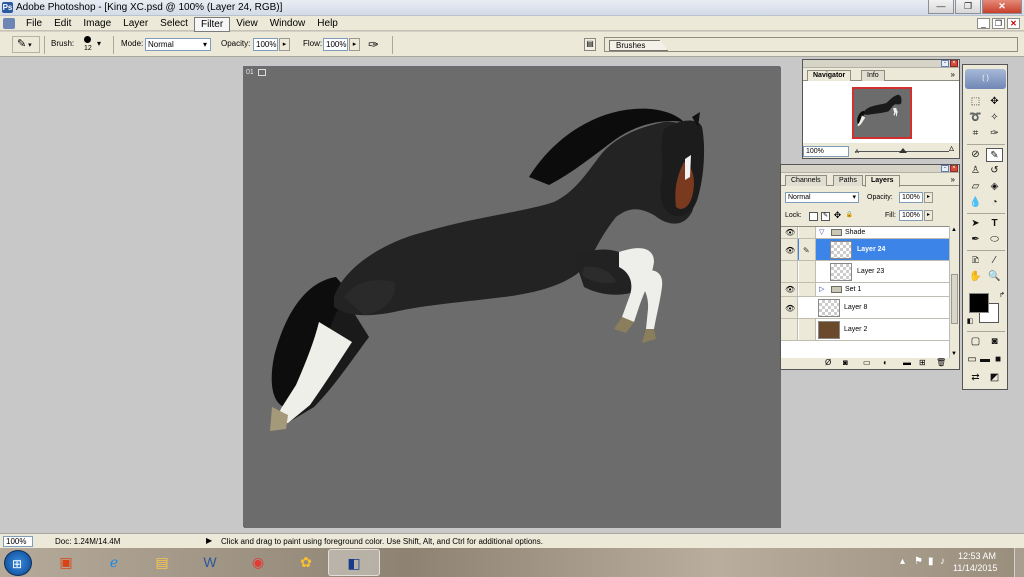 Image resolution: width=1024 pixels, height=577 pixels. What do you see at coordinates (865, 250) in the screenshot?
I see `layer-row-layer-24: 👁 ✎ Layer 24` at bounding box center [865, 250].